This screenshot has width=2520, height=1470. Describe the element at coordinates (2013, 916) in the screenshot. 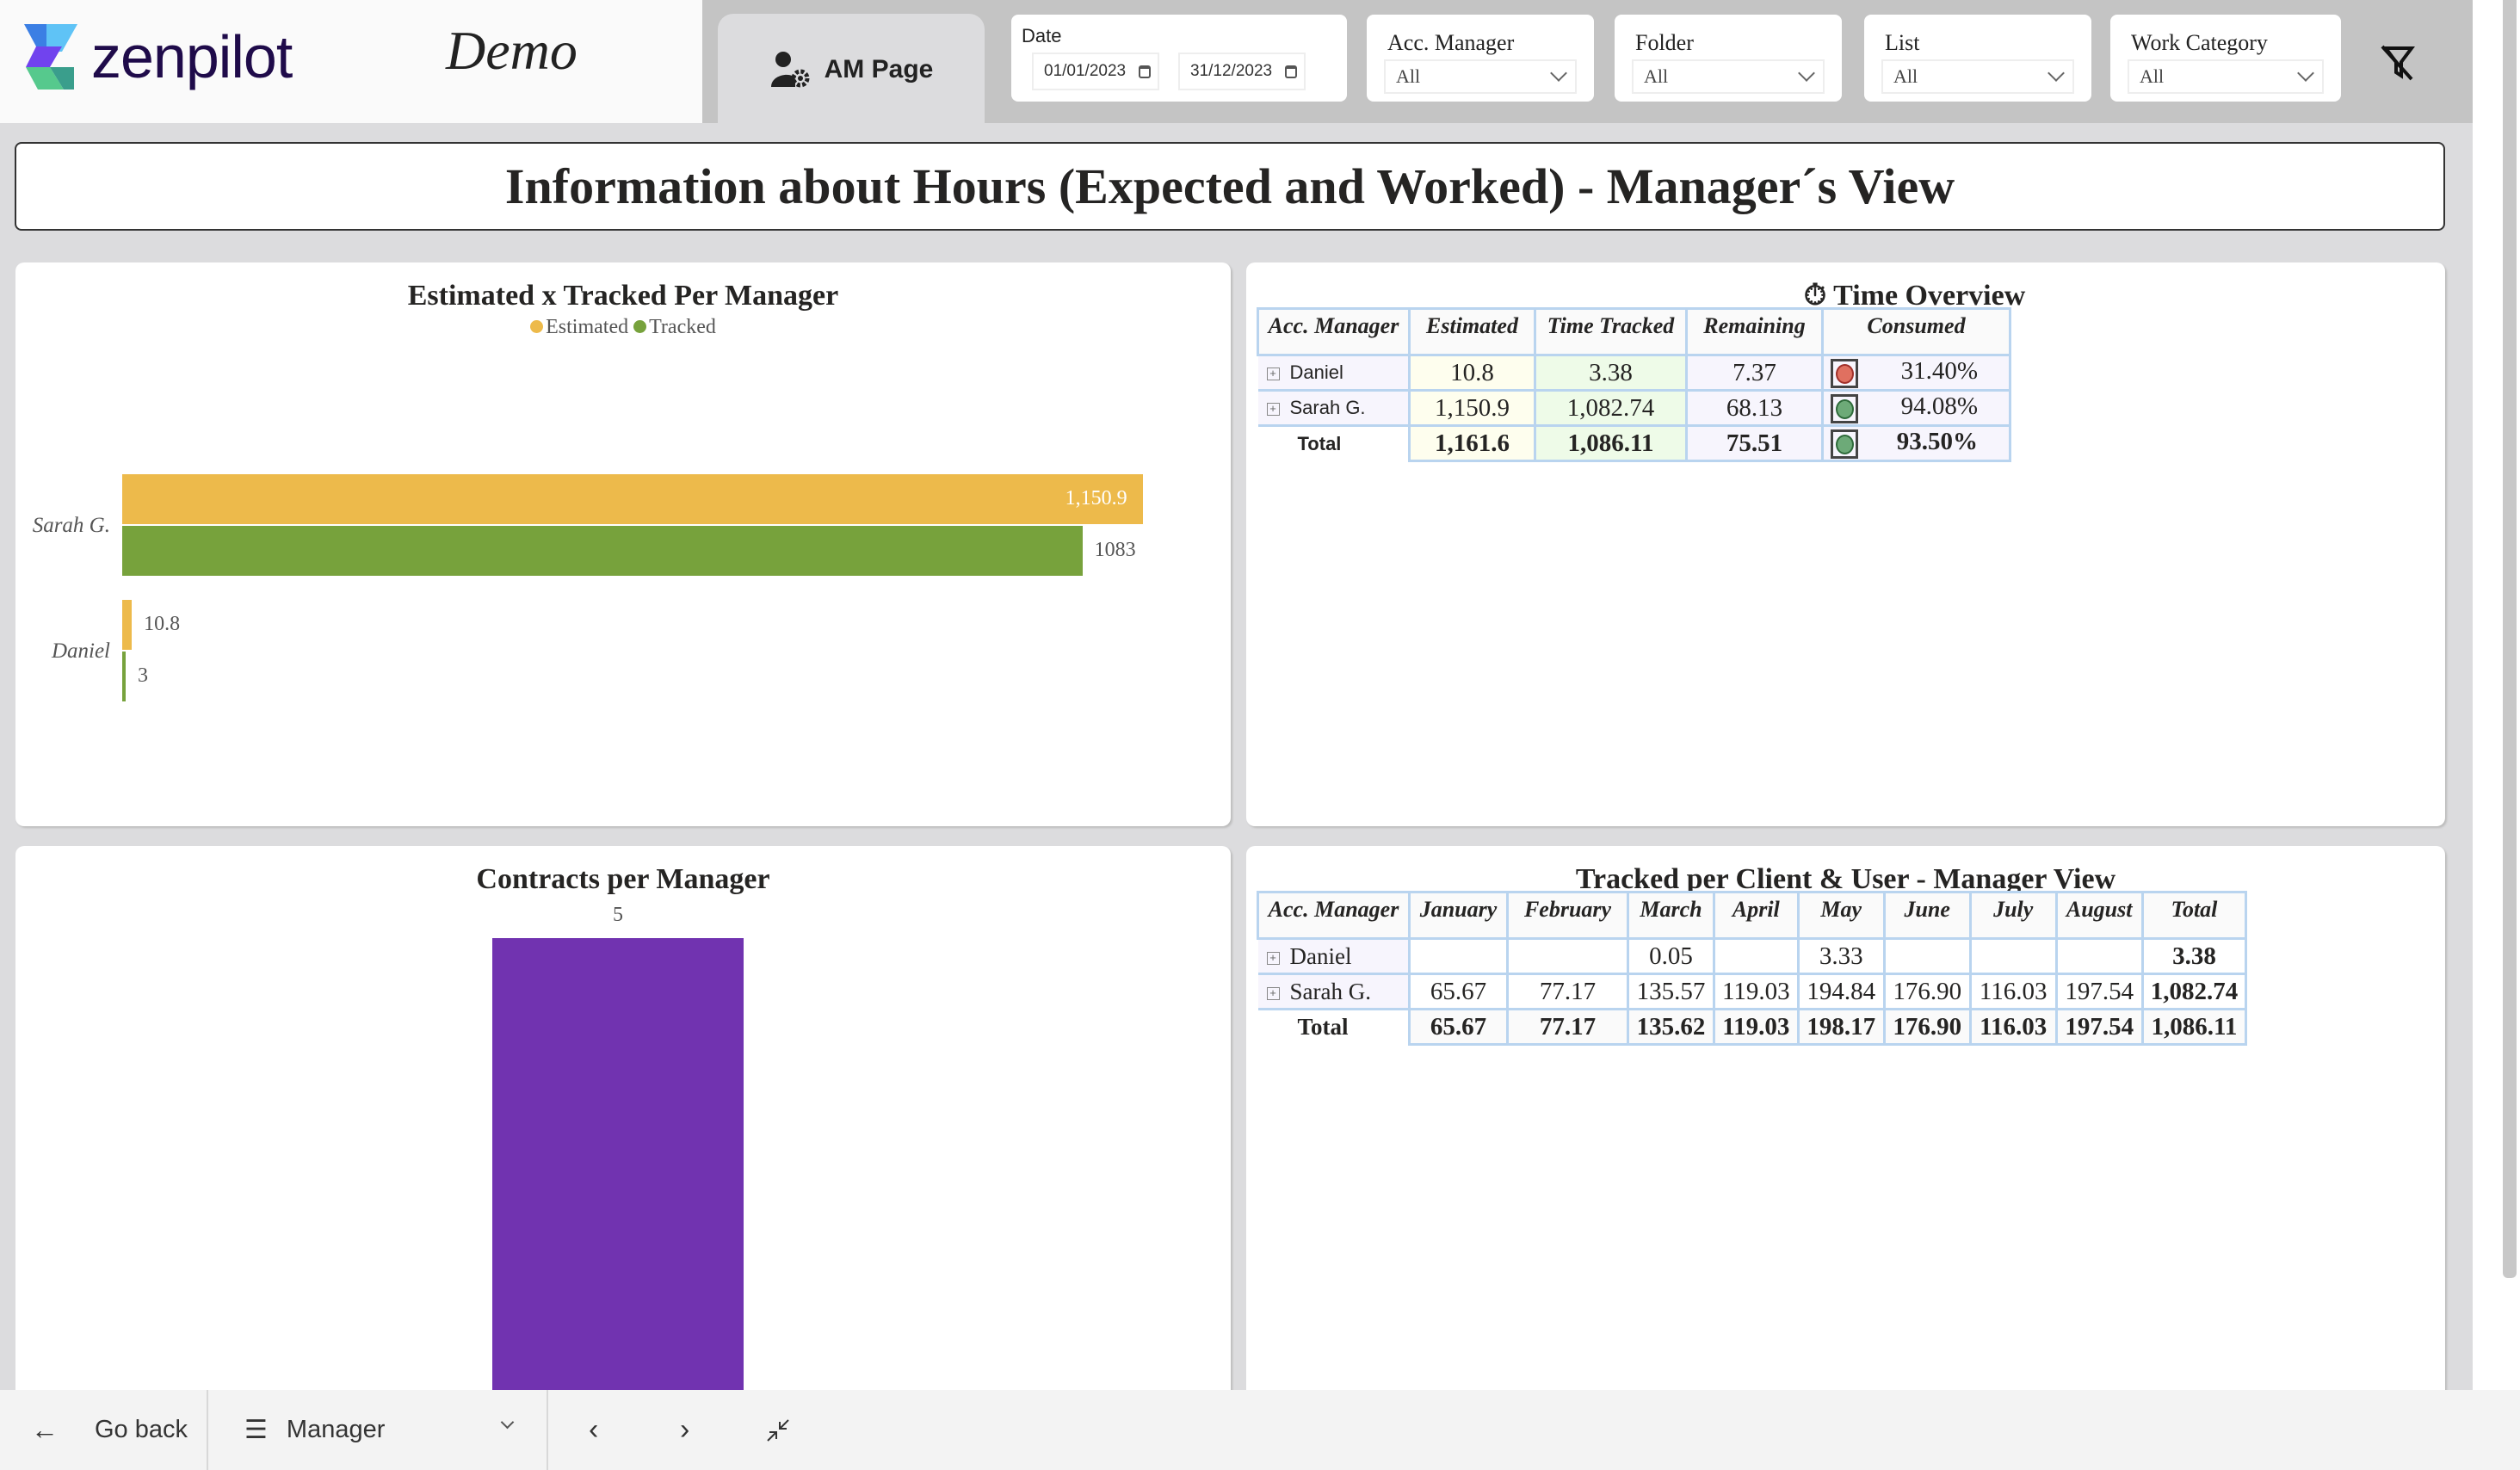

I see `column-header: July` at that location.